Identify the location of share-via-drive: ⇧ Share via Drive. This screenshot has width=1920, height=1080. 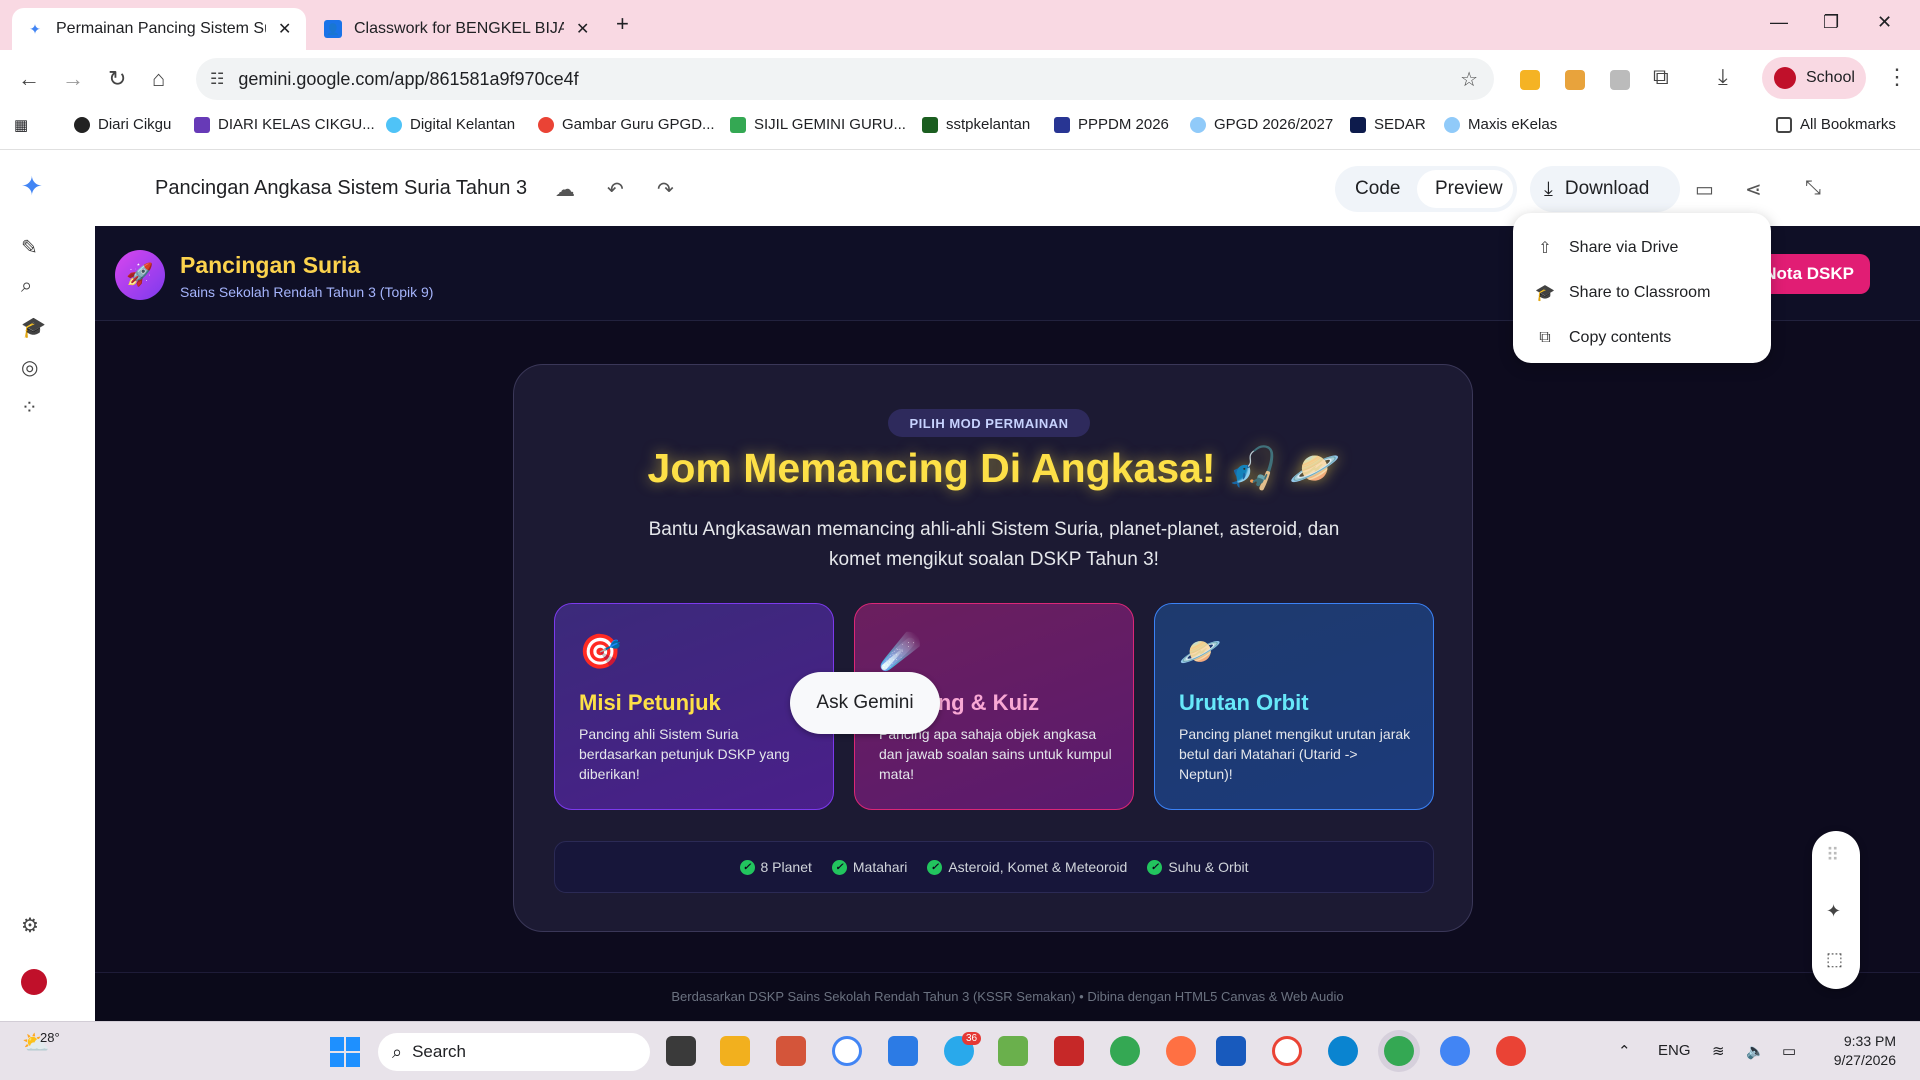
(1642, 247).